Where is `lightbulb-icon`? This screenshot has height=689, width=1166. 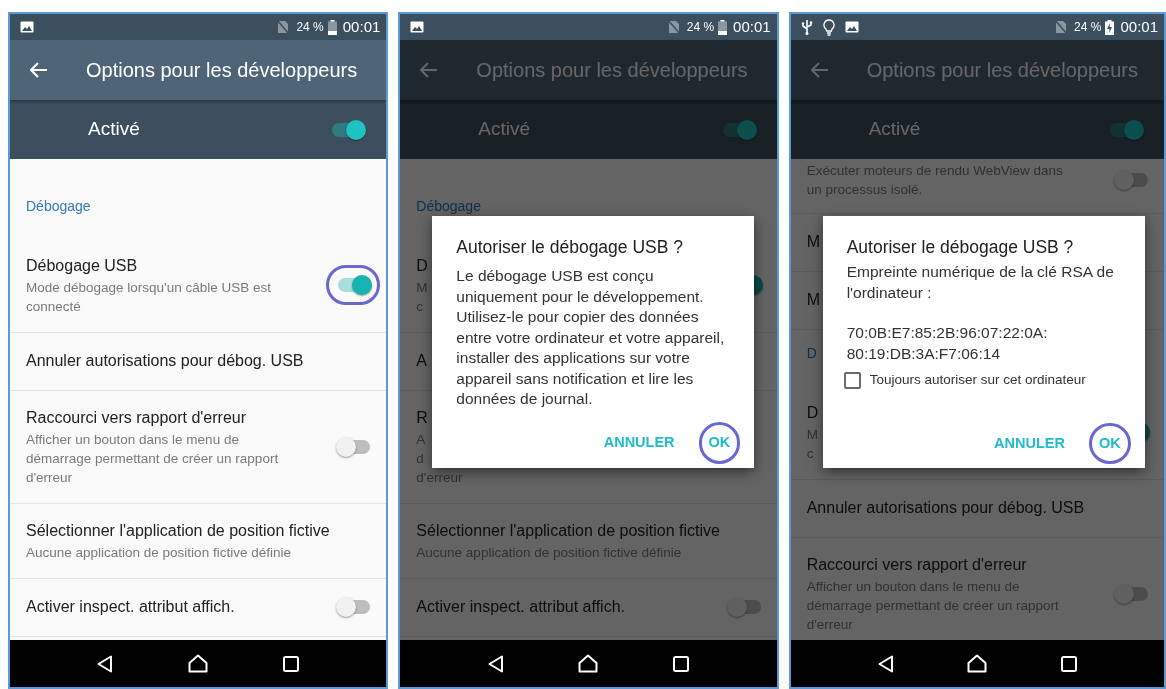 lightbulb-icon is located at coordinates (828, 27).